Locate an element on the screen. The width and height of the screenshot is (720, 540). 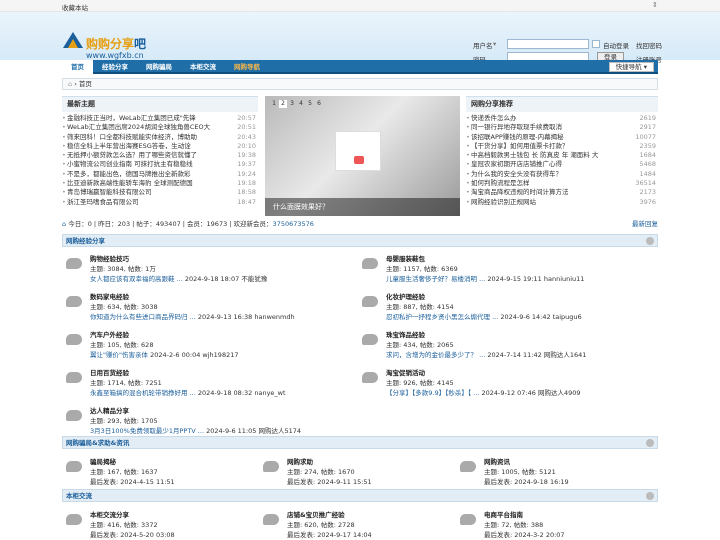
nav-directory: 网购导航 is located at coordinates (247, 67).